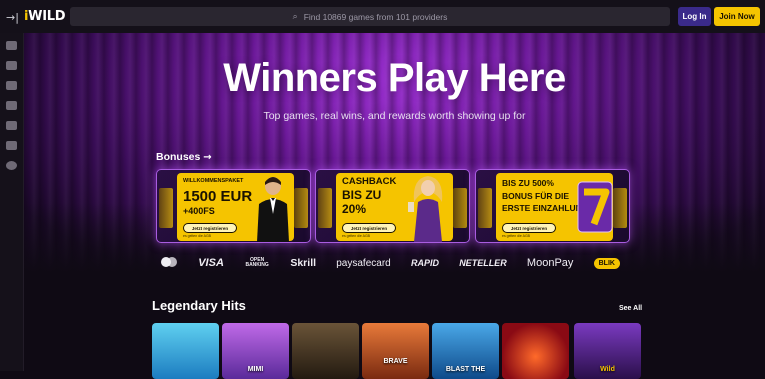  What do you see at coordinates (606, 263) in the screenshot?
I see `blik-logo: BLIK` at bounding box center [606, 263].